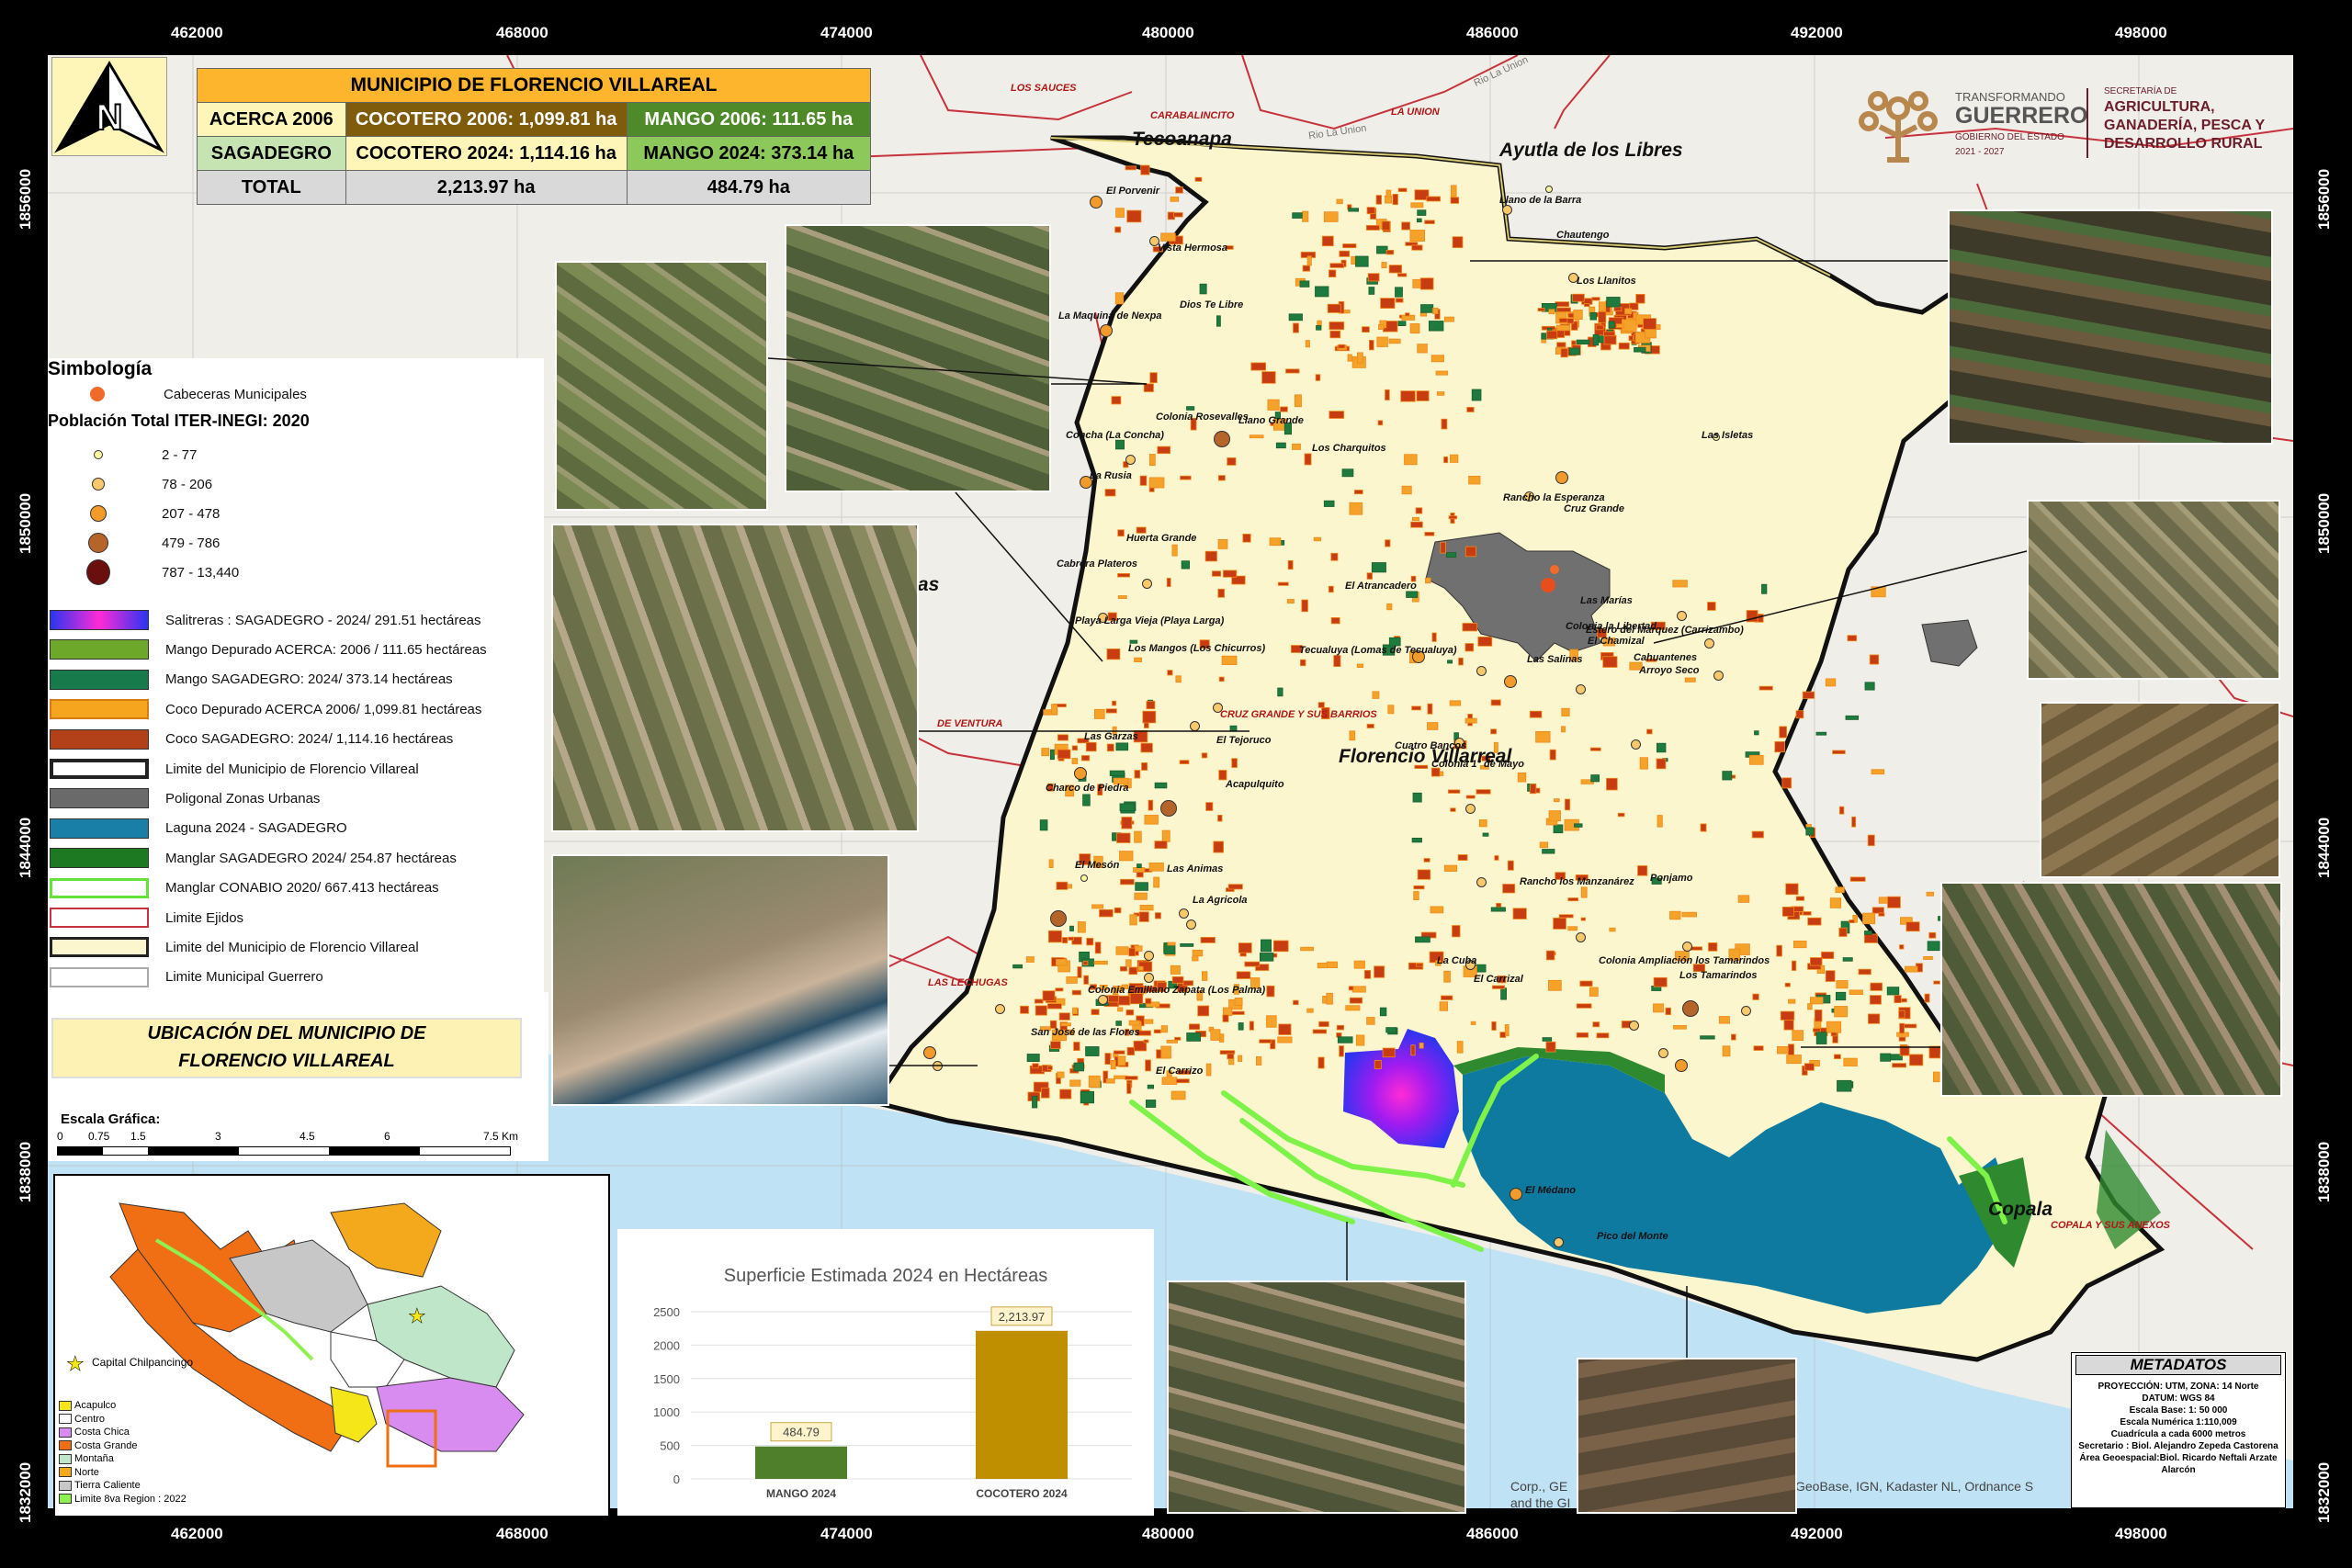 This screenshot has width=2352, height=1568. I want to click on legend-pop-class: 2 - 77, so click(122, 455).